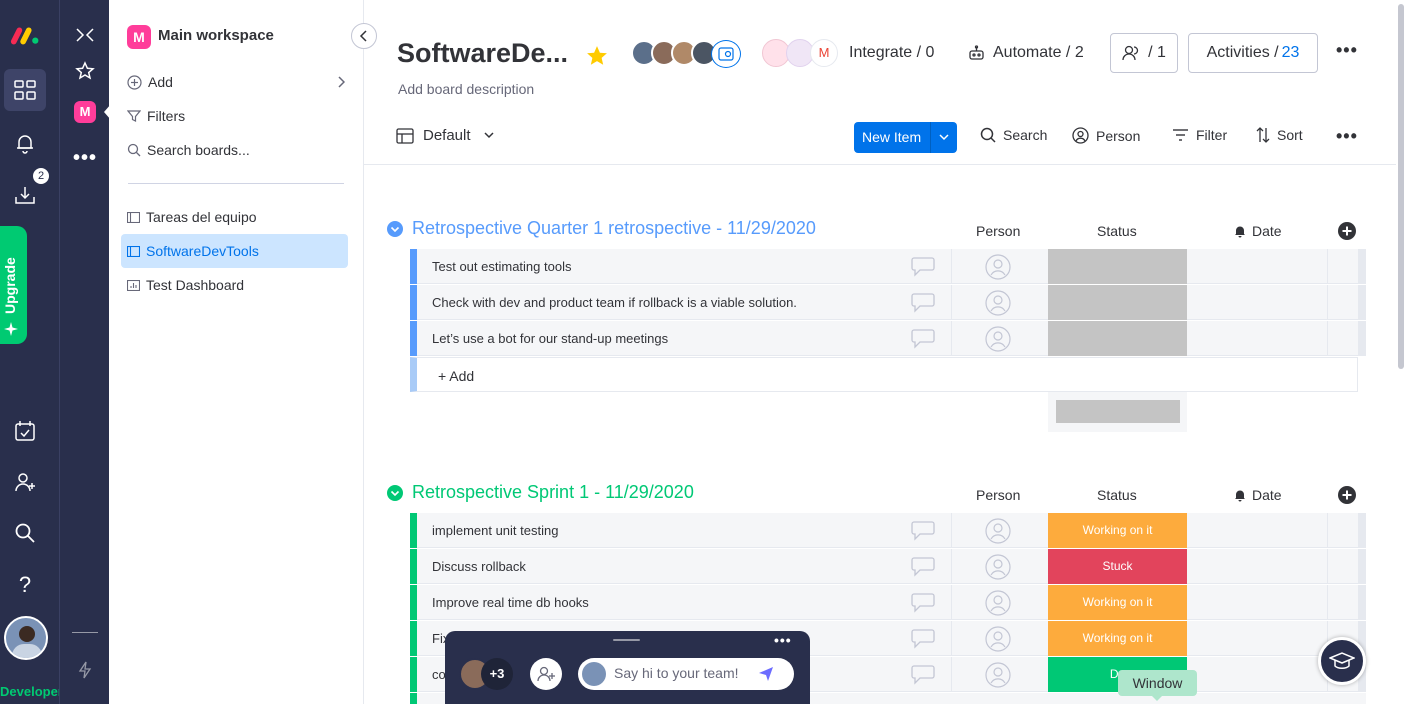 The height and width of the screenshot is (704, 1406). I want to click on sort-button: Sort, so click(1279, 135).